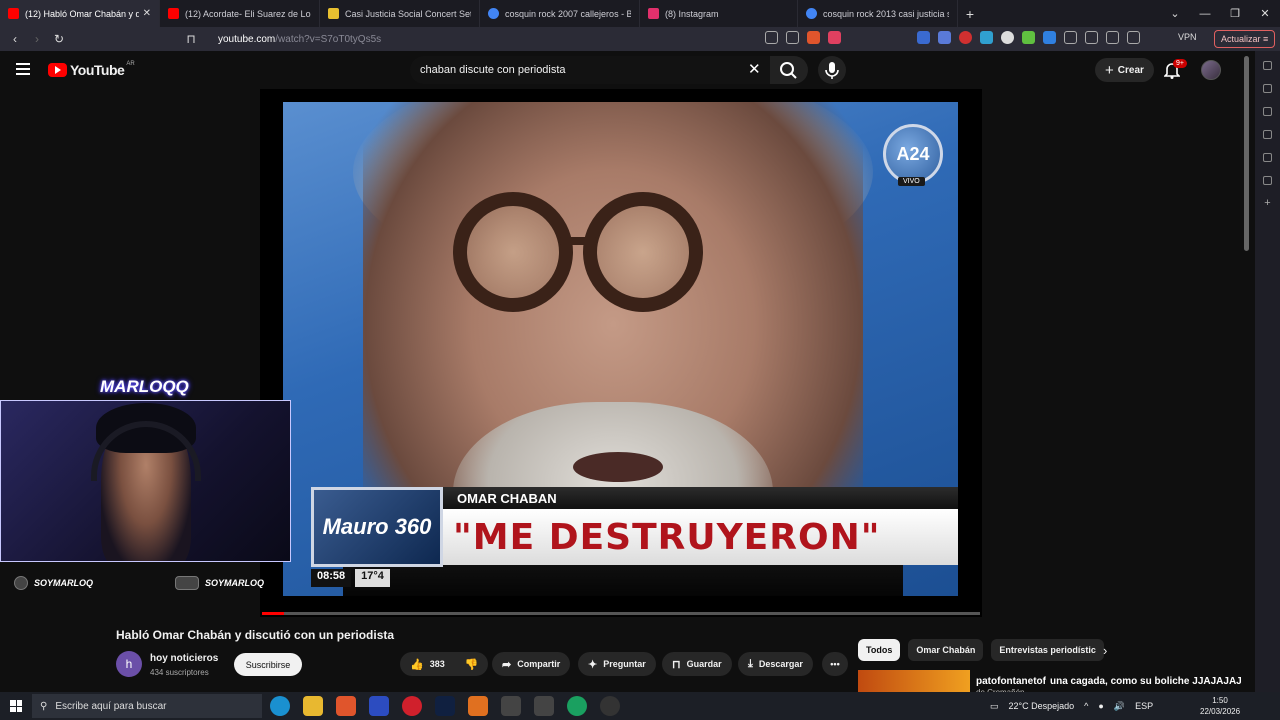 This screenshot has height=720, width=1280. I want to click on volume-icon: 🔊, so click(1119, 706).